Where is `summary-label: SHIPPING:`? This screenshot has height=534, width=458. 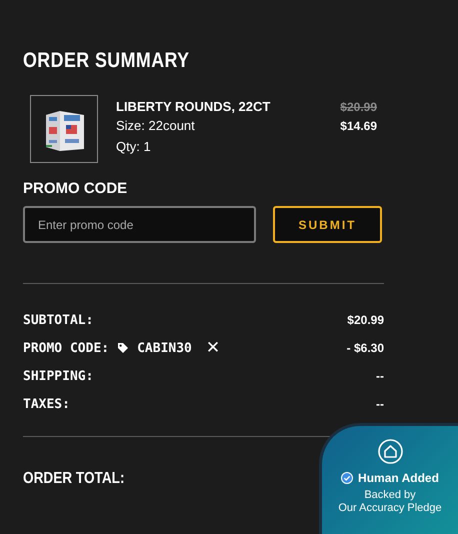 summary-label: SHIPPING: is located at coordinates (58, 376).